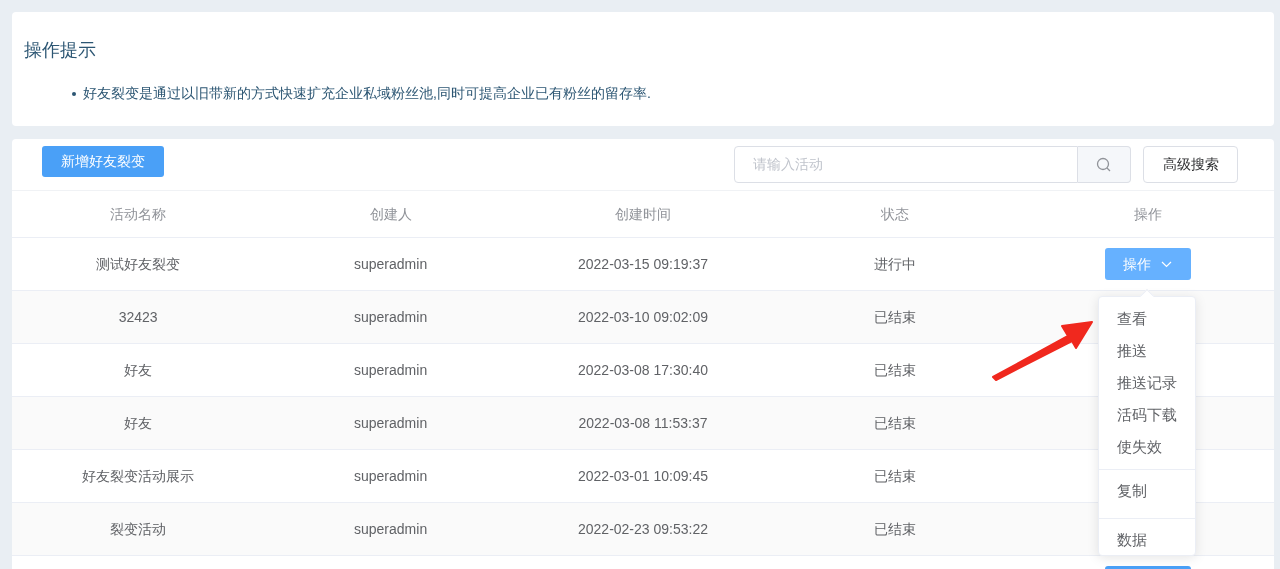 This screenshot has height=569, width=1280. What do you see at coordinates (895, 214) in the screenshot?
I see `column-header: 状态` at bounding box center [895, 214].